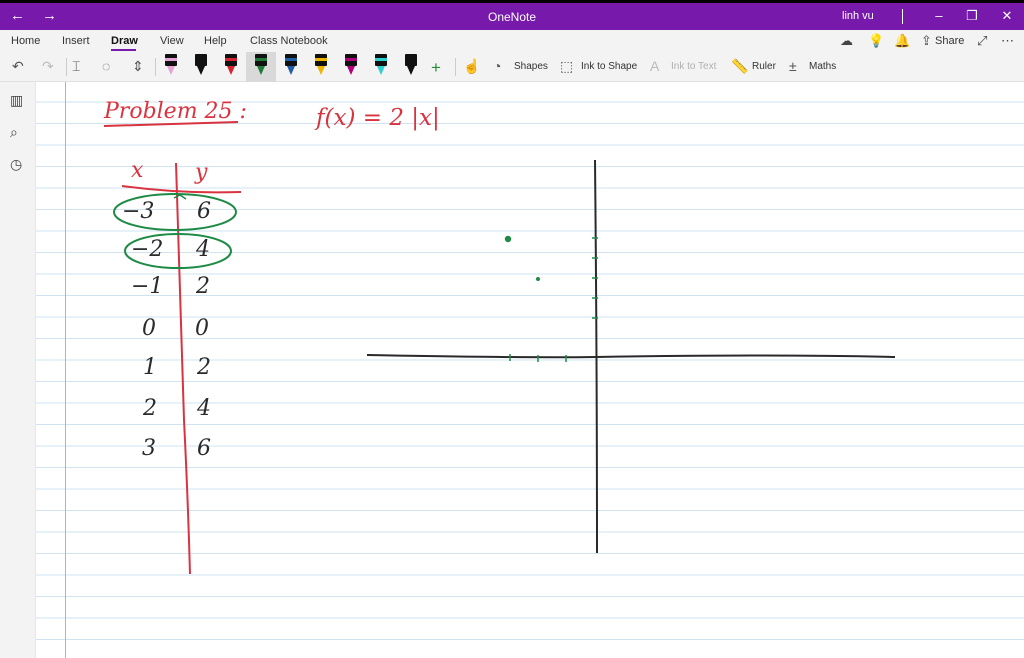  I want to click on ink-to-shape-icon: ⬚, so click(566, 66).